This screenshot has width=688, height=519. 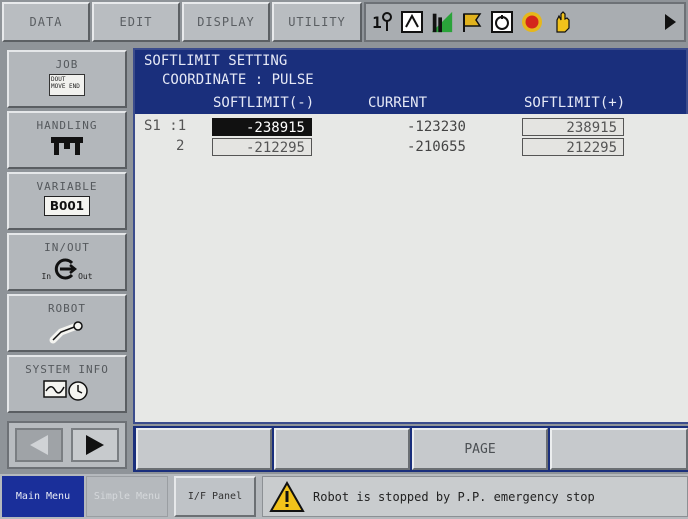 I want to click on side-handling: HANDLING, so click(x=67, y=140).